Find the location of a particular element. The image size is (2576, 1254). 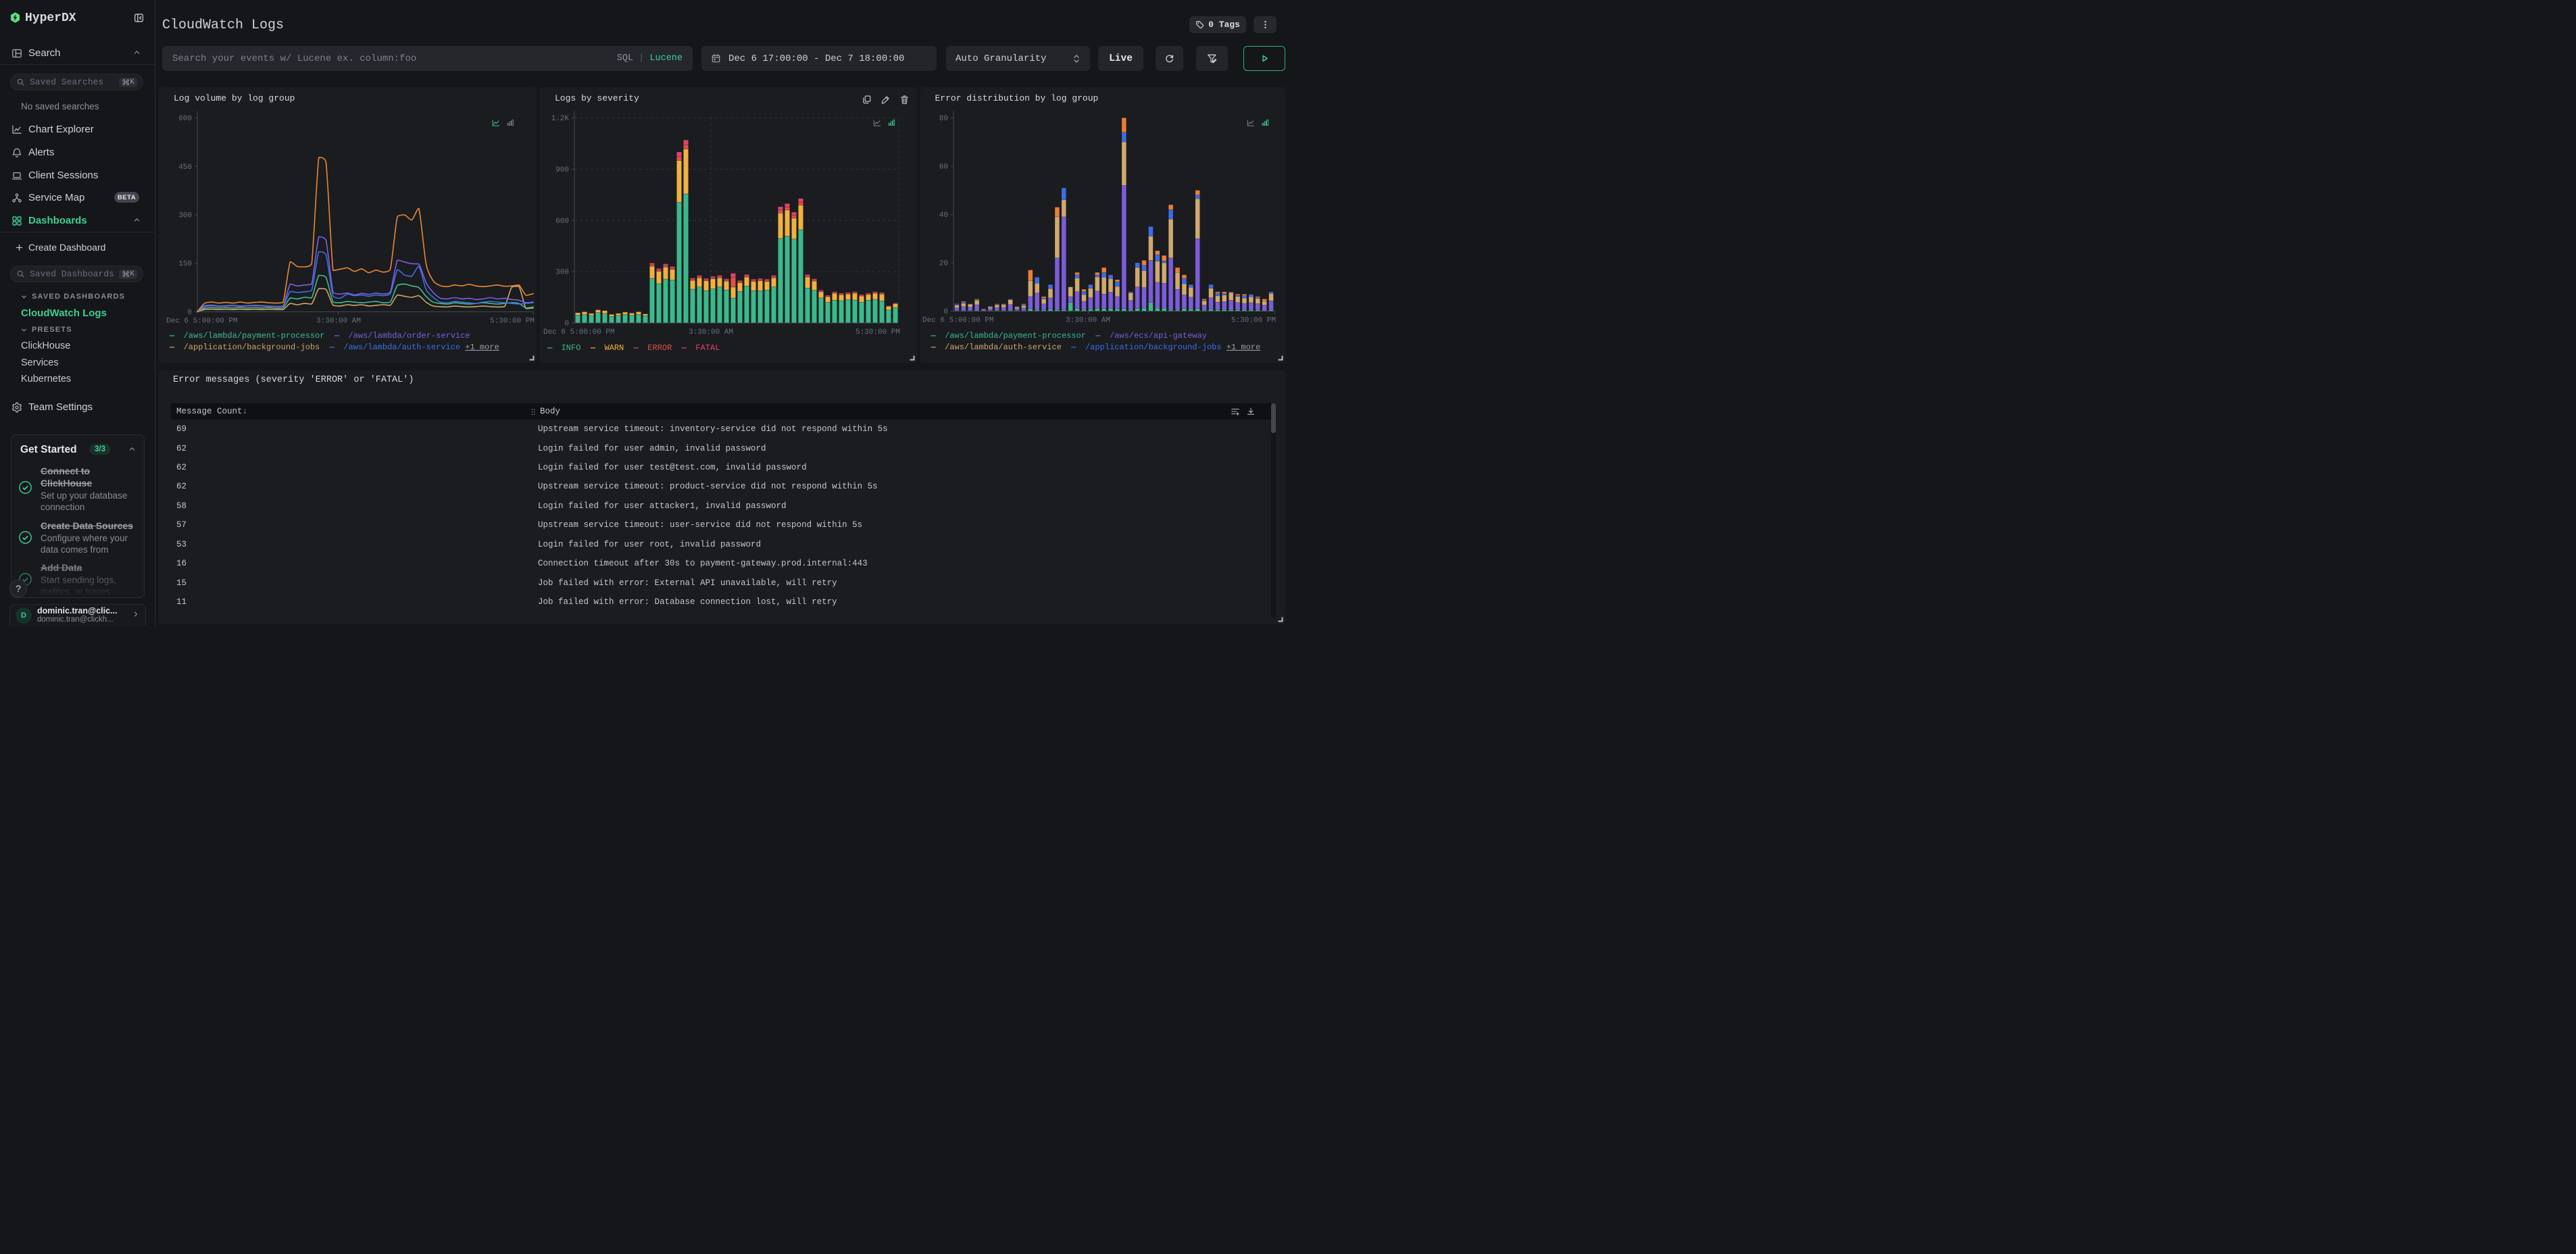

svg-text: 450 is located at coordinates (185, 168).